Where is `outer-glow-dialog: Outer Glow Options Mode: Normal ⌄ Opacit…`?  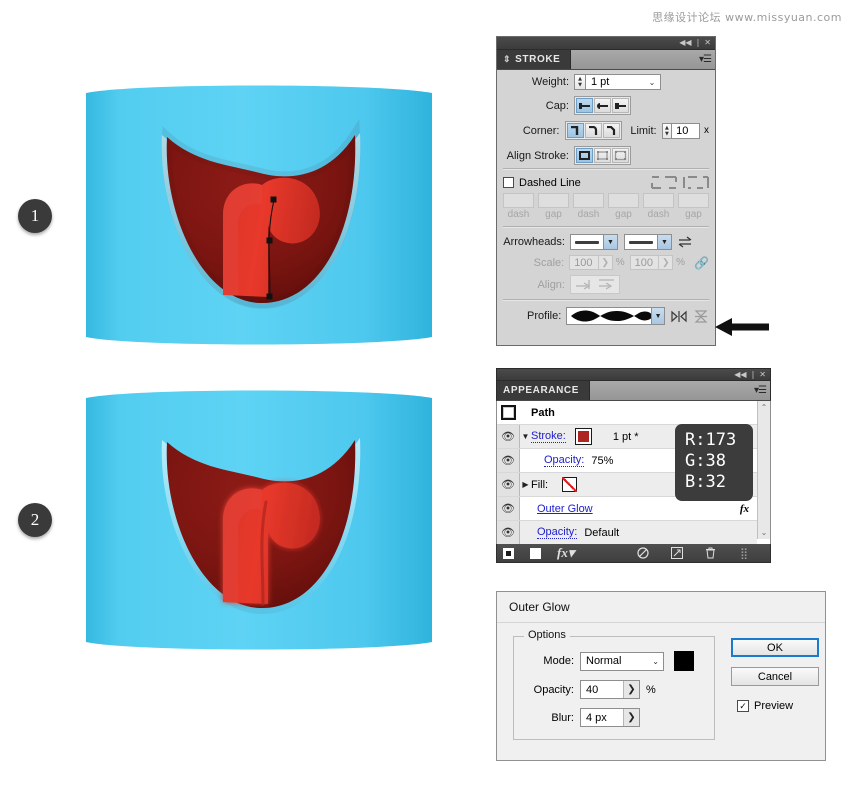 outer-glow-dialog: Outer Glow Options Mode: Normal ⌄ Opacit… is located at coordinates (661, 676).